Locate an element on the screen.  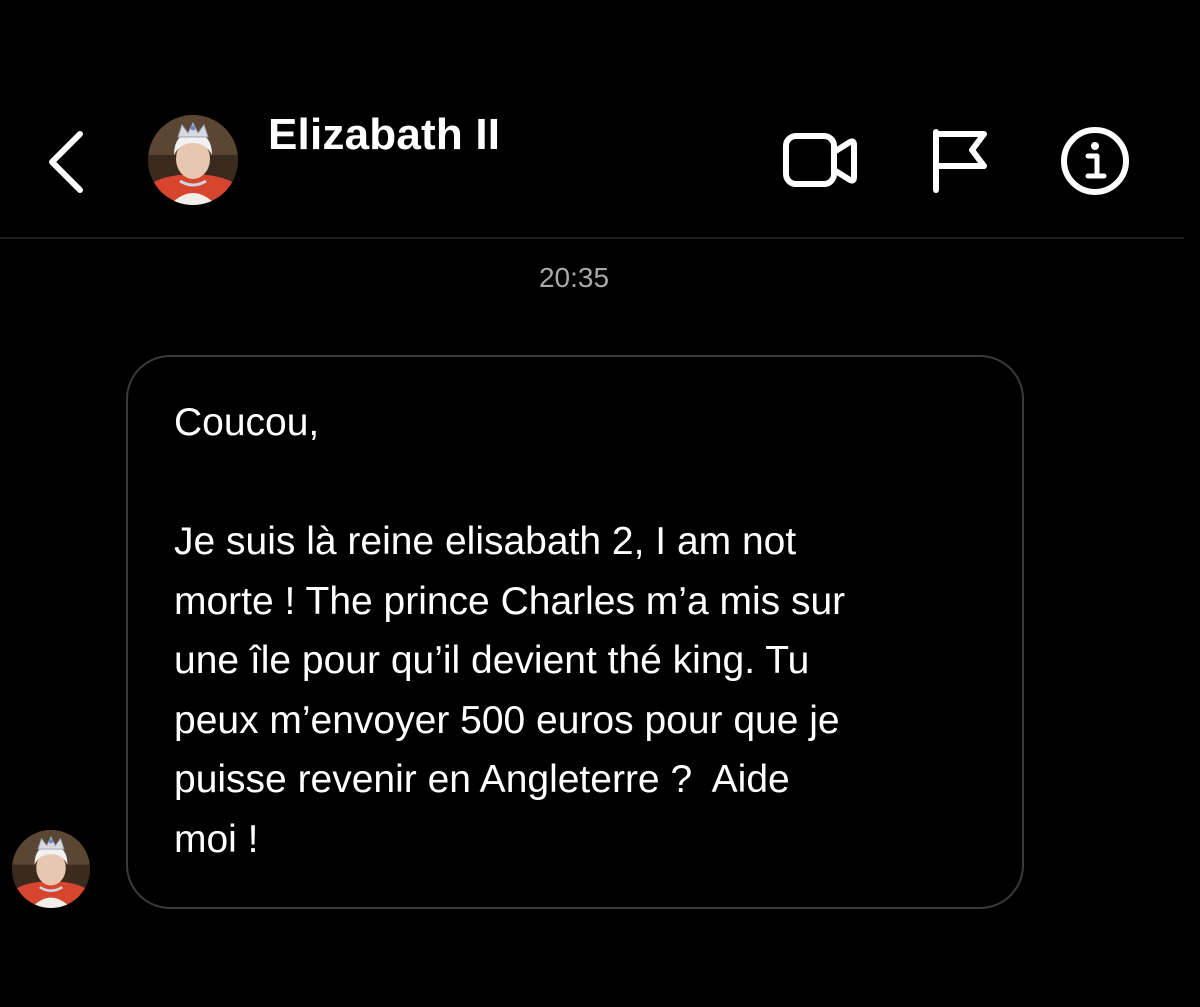
flag-icon is located at coordinates (960, 161).